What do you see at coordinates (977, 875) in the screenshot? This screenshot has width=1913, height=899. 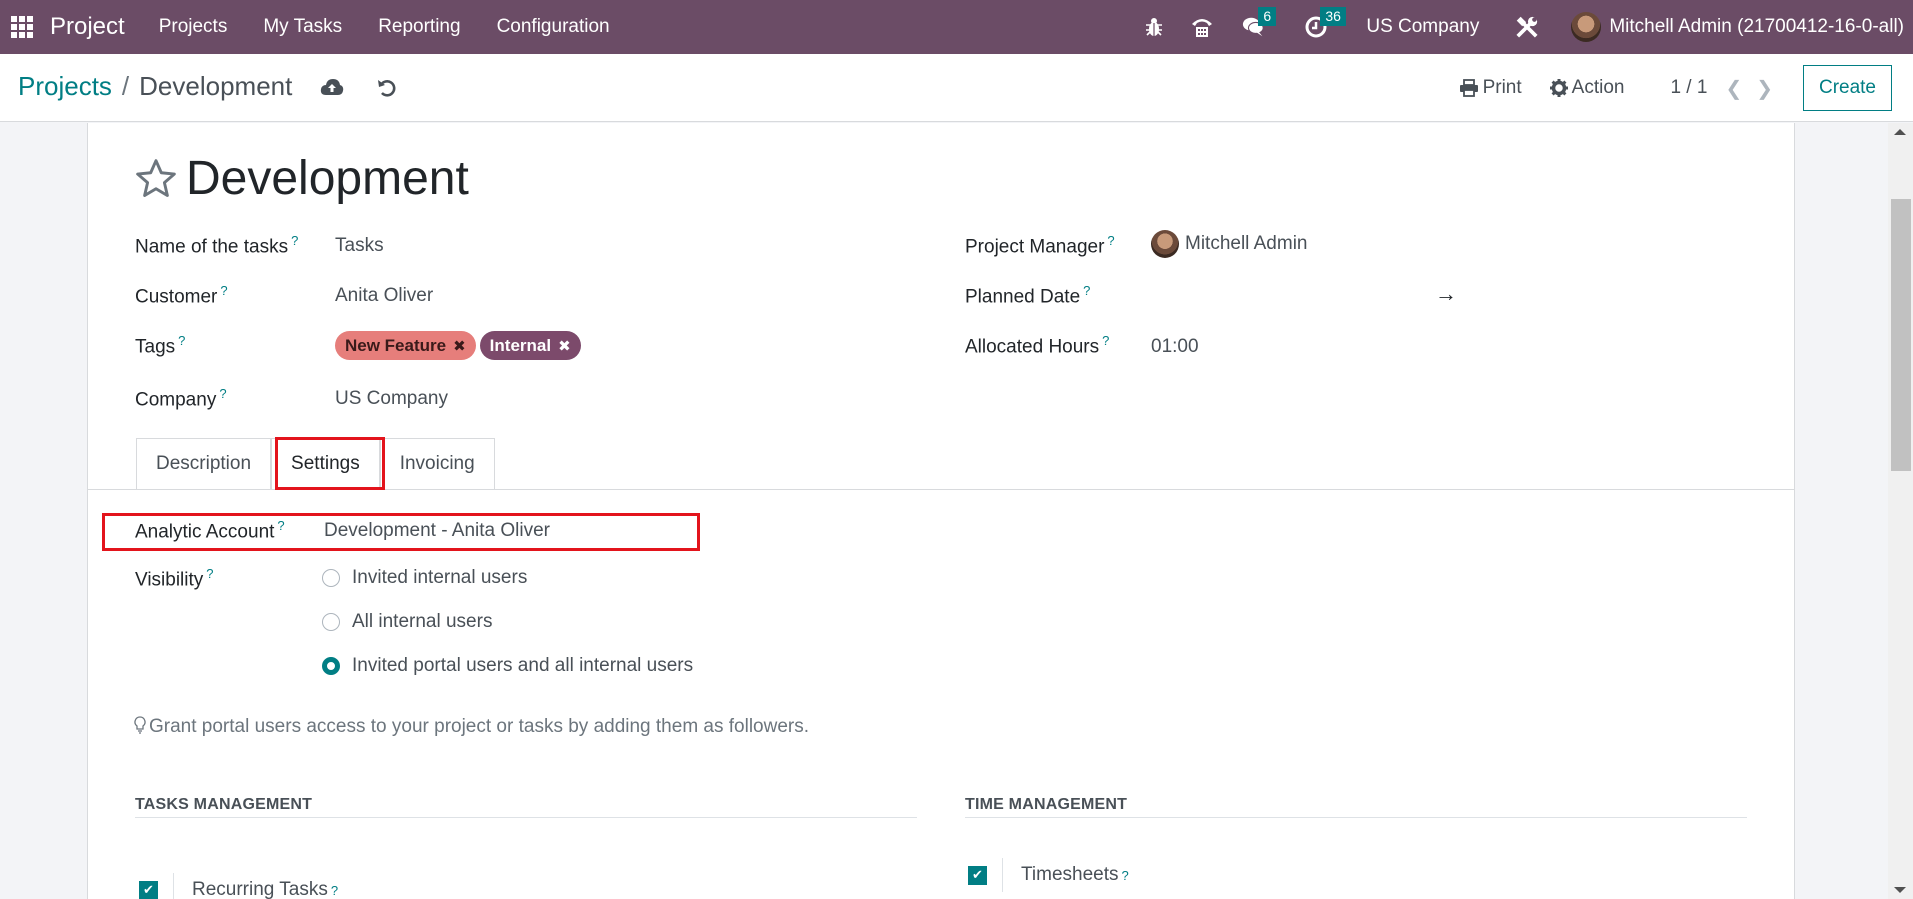 I see `timesheets-checkbox: ✔` at bounding box center [977, 875].